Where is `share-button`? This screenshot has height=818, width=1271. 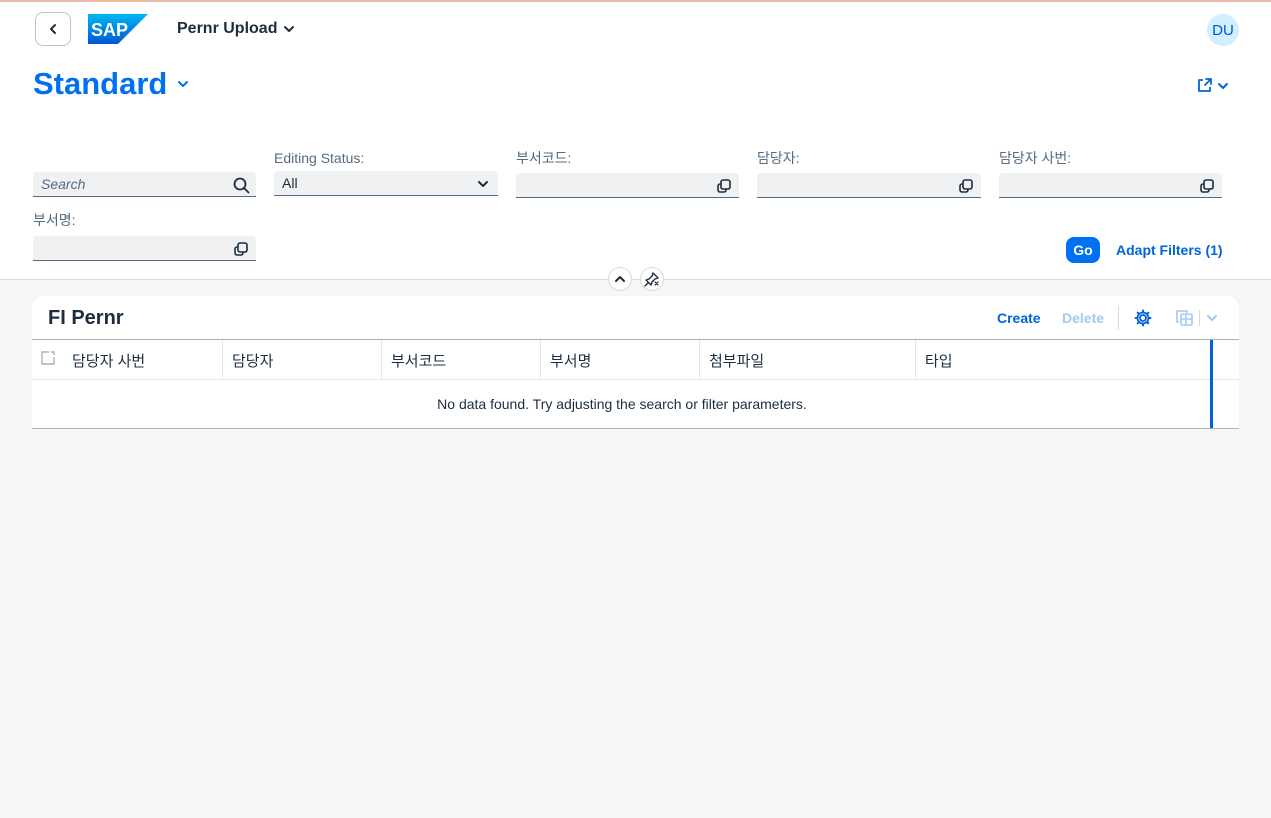 share-button is located at coordinates (1212, 85).